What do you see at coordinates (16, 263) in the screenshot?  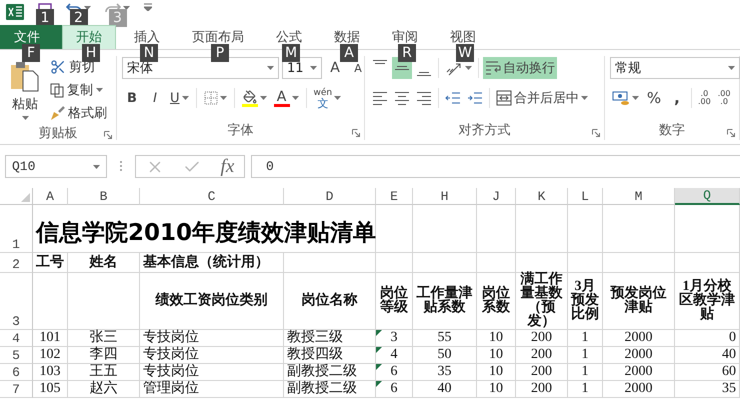 I see `row-header: 2` at bounding box center [16, 263].